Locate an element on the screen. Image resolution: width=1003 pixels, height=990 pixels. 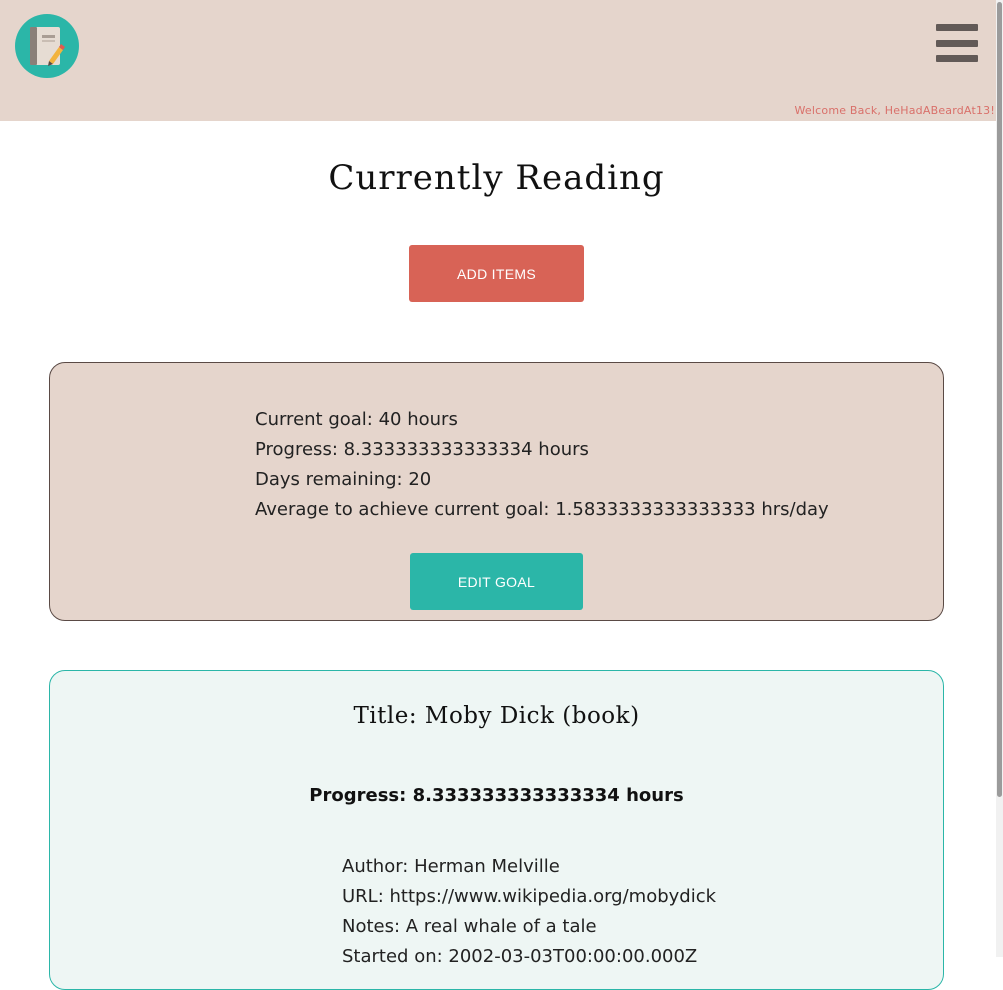
menu-bar-top is located at coordinates (957, 27).